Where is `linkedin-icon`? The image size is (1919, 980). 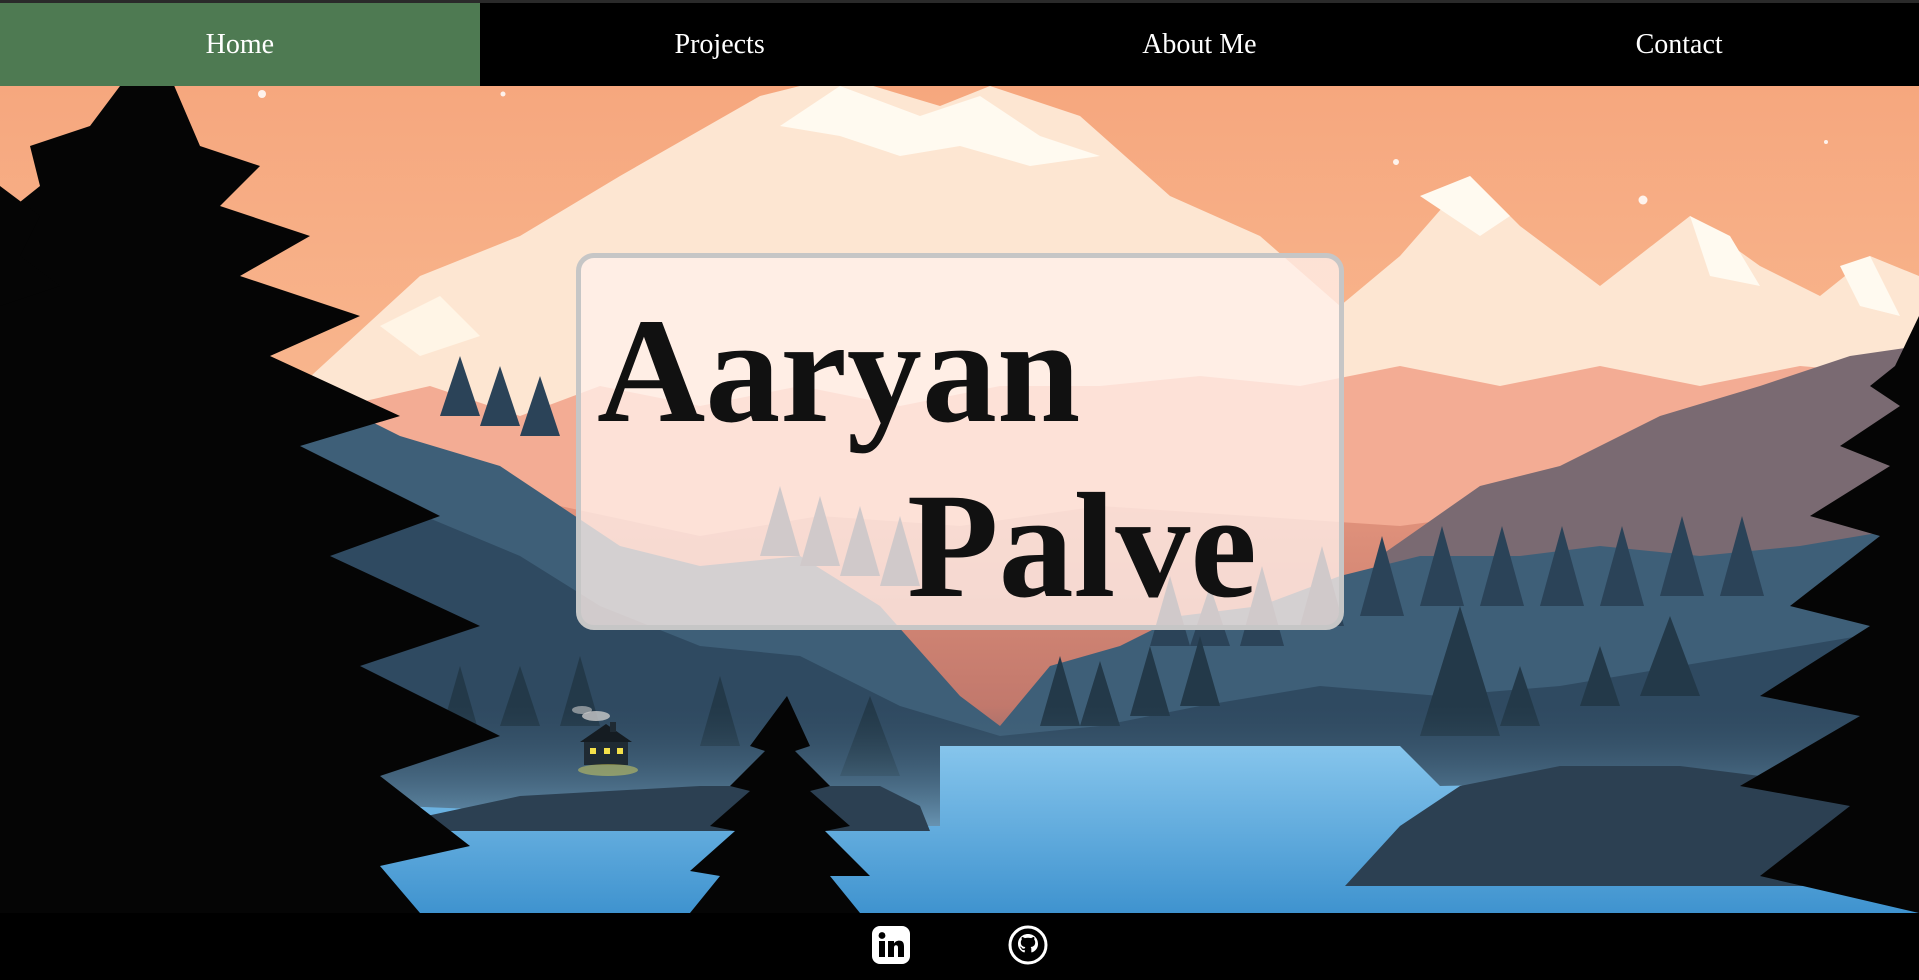
linkedin-icon is located at coordinates (891, 945).